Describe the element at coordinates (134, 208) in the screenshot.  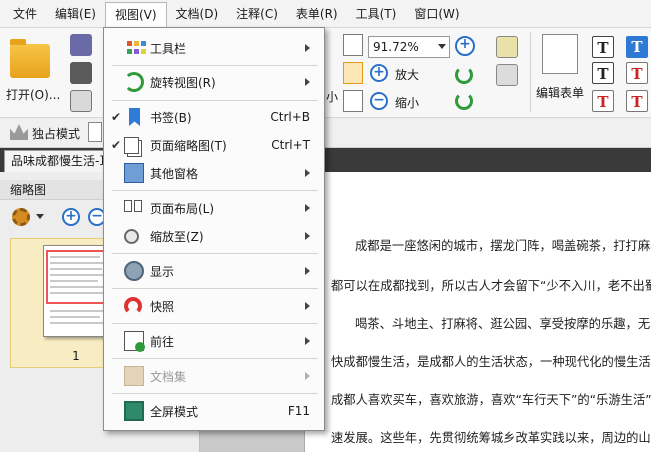
I see `page-layout-icon` at that location.